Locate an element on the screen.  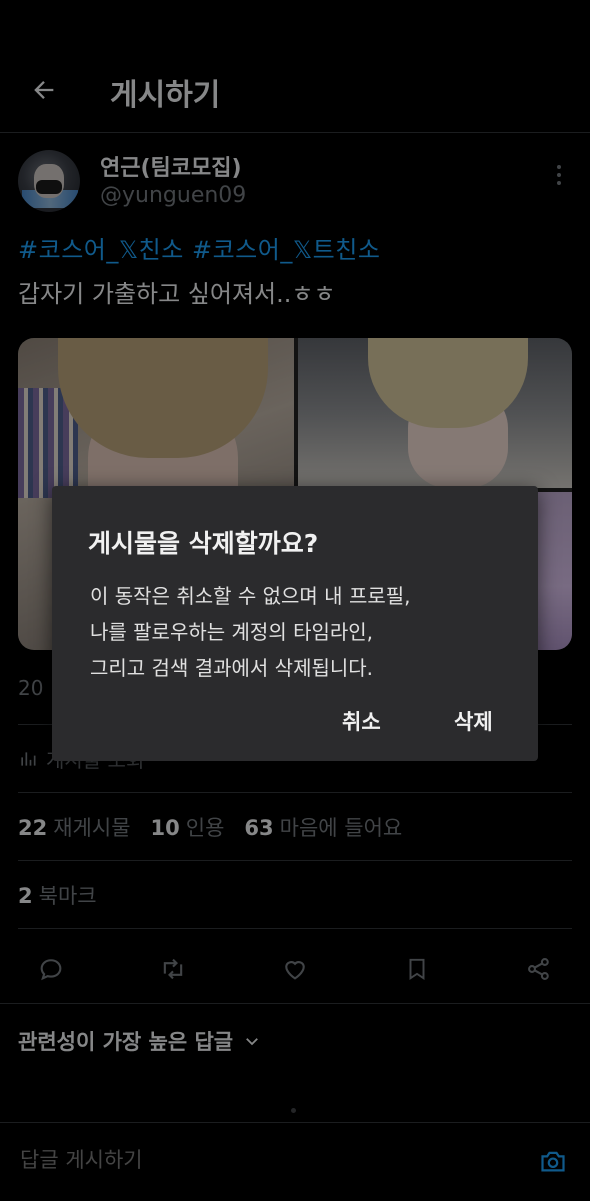
delete-button: 삭제 is located at coordinates (473, 721).